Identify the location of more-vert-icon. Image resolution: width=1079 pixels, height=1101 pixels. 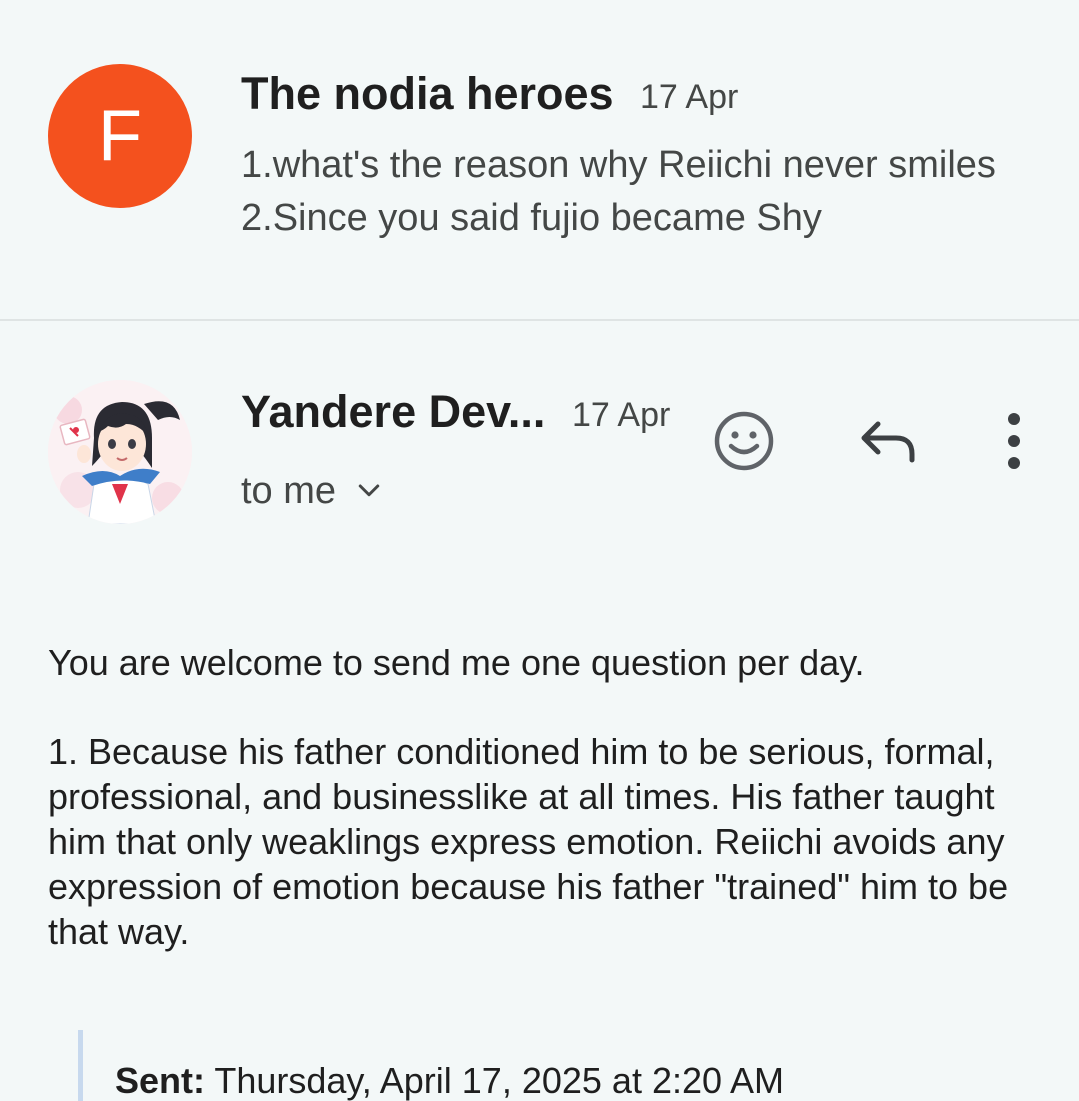
(1014, 441).